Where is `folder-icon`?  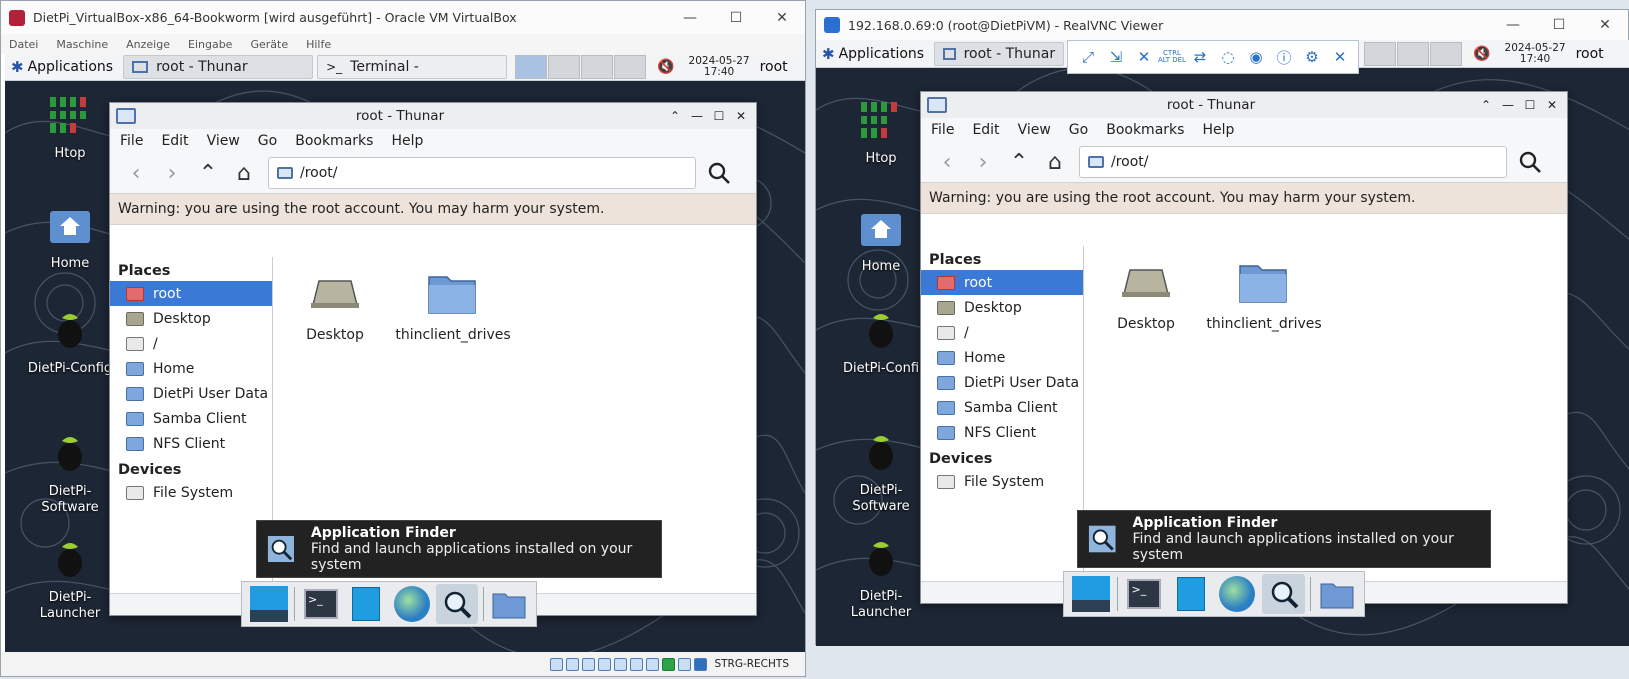
folder-icon is located at coordinates (509, 604).